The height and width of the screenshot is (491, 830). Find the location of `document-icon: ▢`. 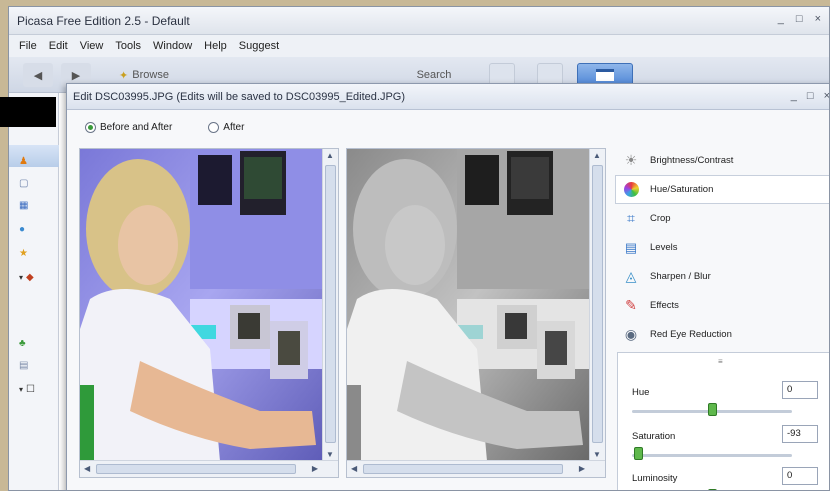

document-icon: ▢ is located at coordinates (24, 183).